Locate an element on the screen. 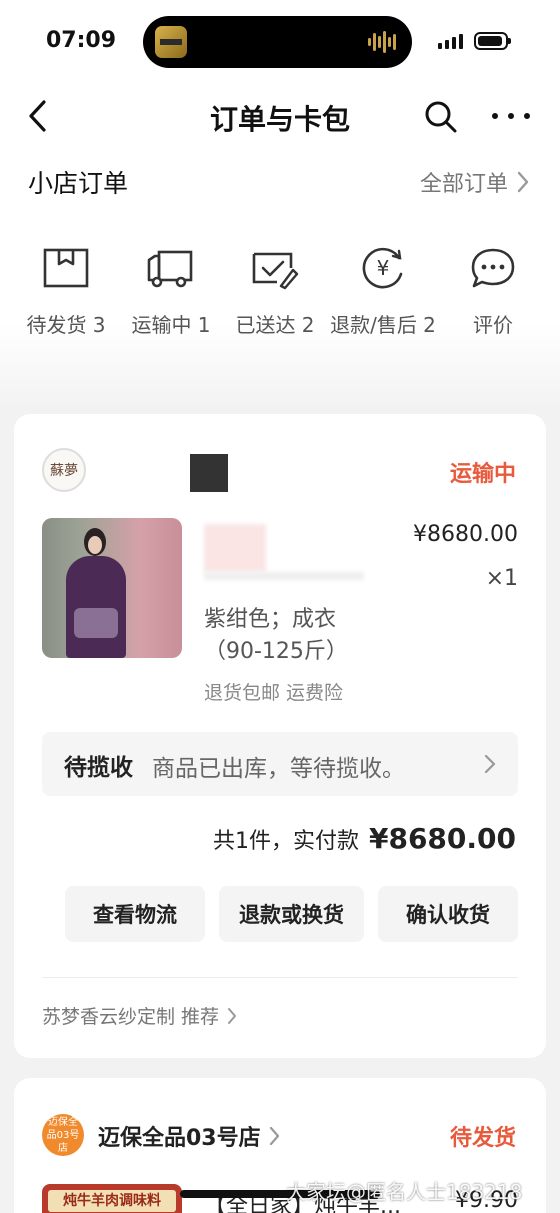  refund-exchange-button: 退款或换货 is located at coordinates (291, 914).